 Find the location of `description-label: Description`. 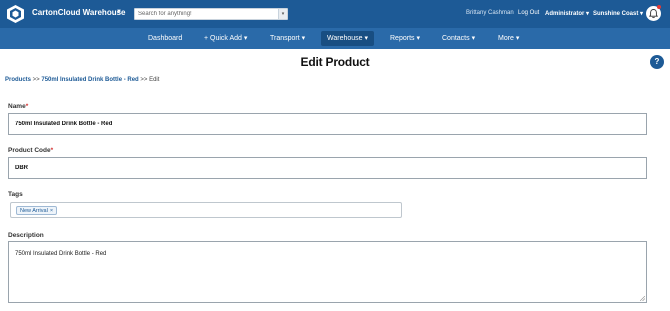

description-label: Description is located at coordinates (26, 235).